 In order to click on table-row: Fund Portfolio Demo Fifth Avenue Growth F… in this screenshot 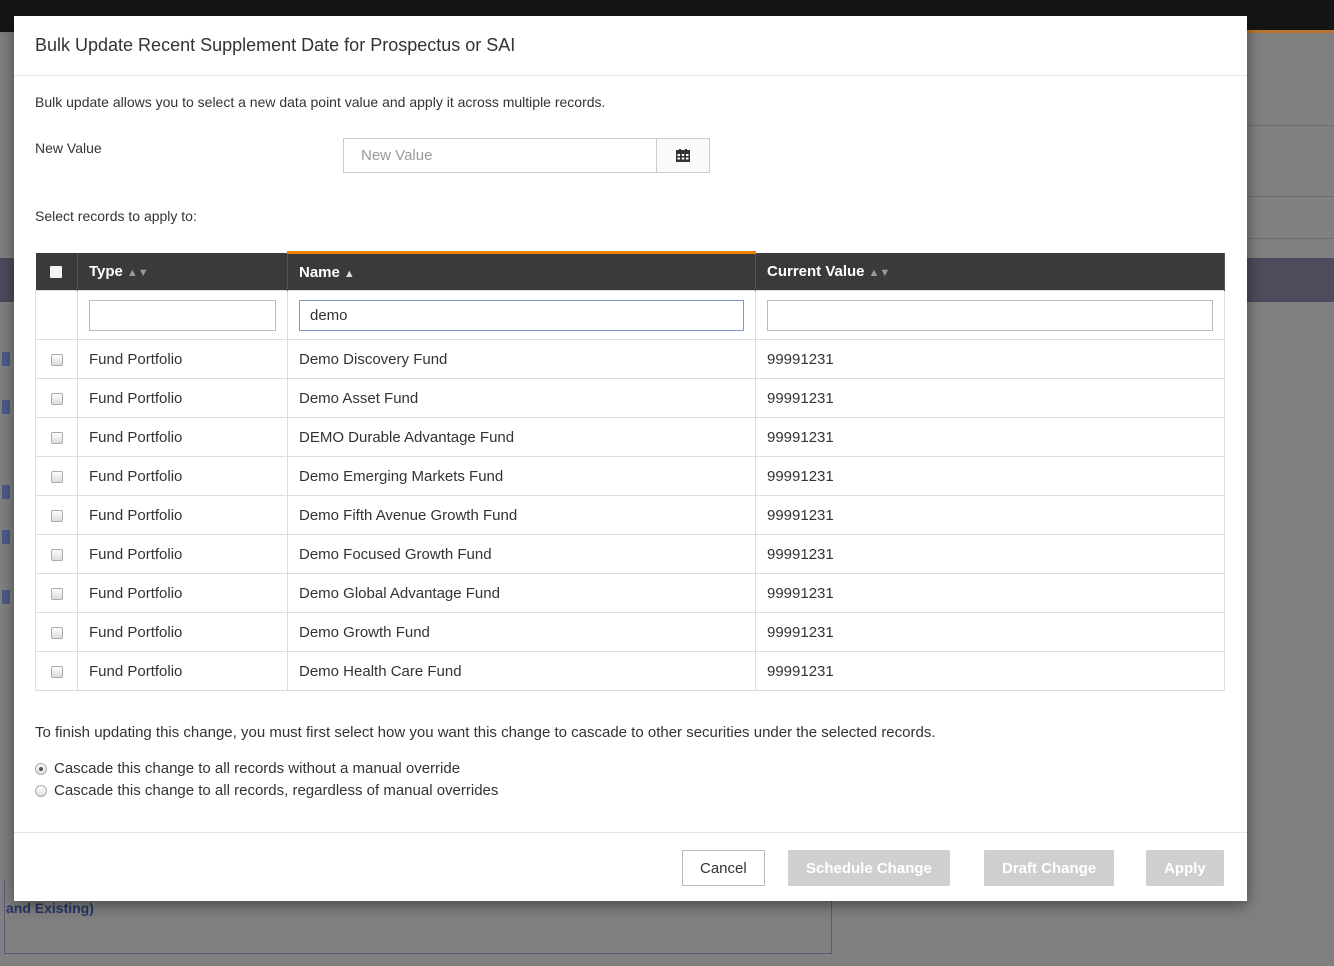, I will do `click(630, 515)`.